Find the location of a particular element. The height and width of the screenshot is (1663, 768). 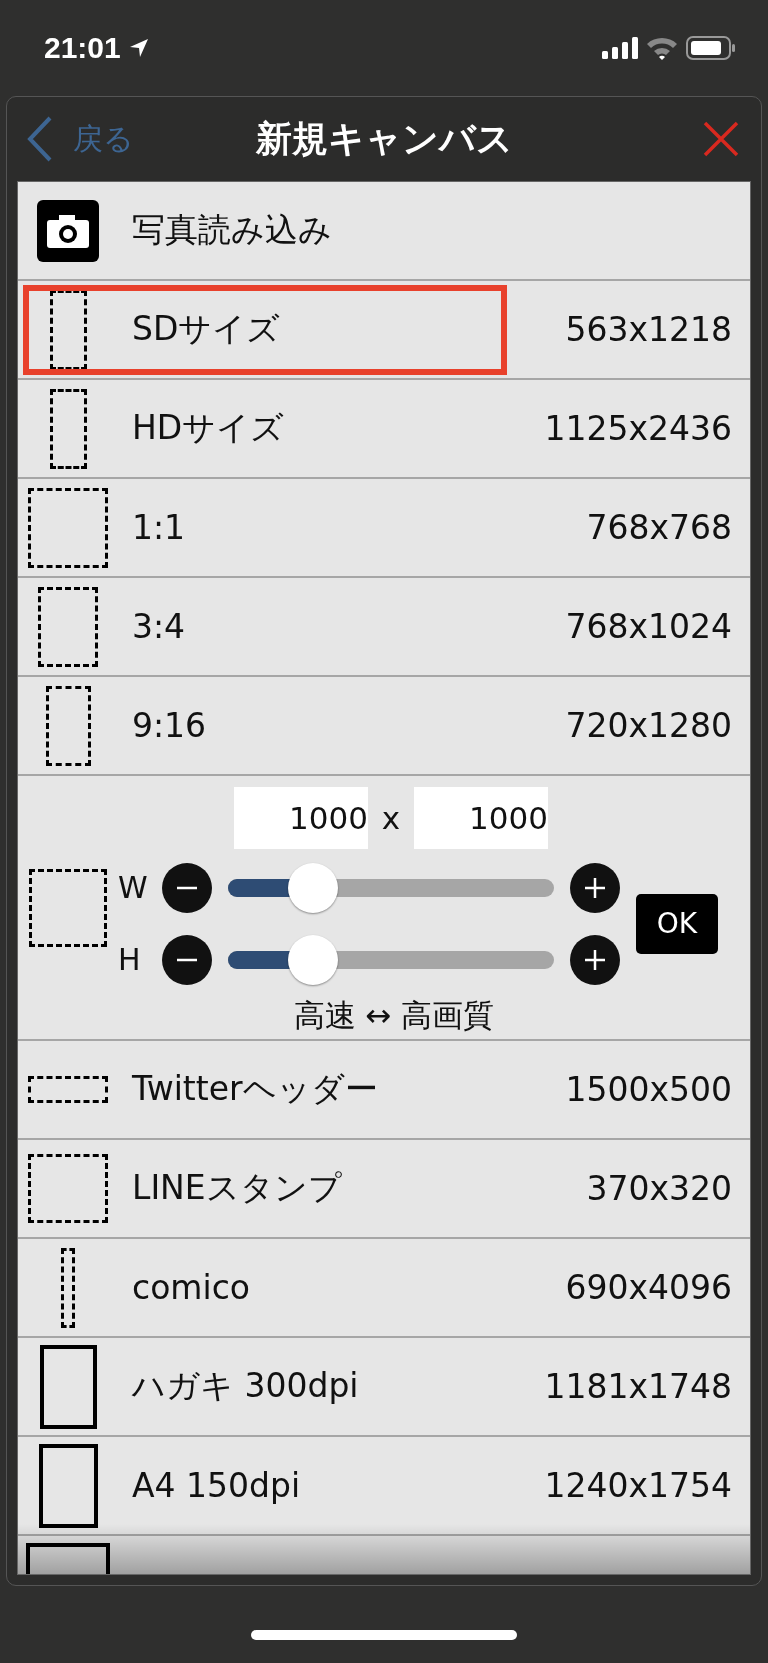

size-value: 690x4096 is located at coordinates (648, 1287).